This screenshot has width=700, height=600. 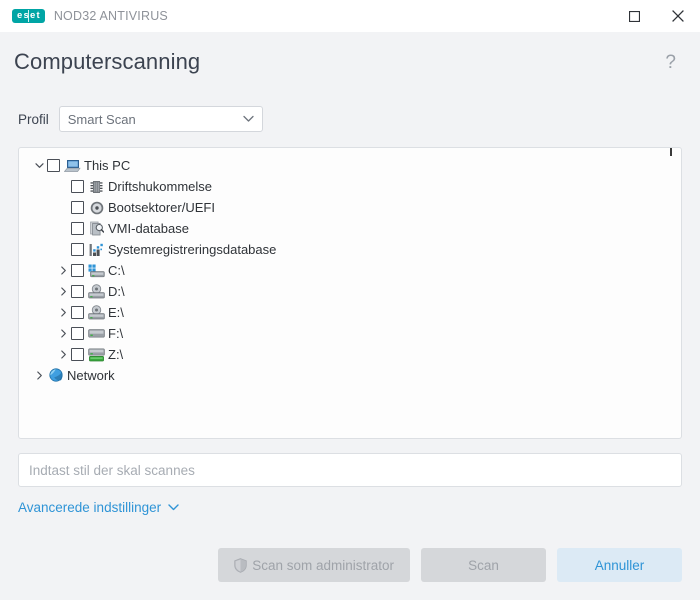 I want to click on registry-icon, so click(x=96, y=250).